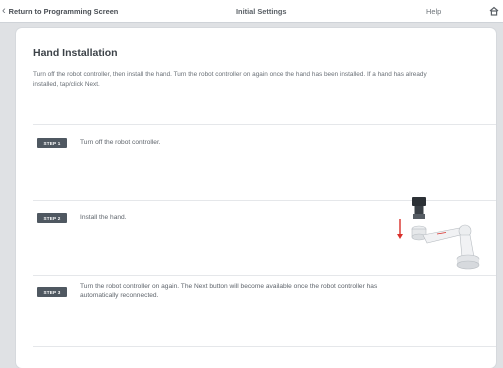  I want to click on step-2-badge: STEP 2, so click(52, 218).